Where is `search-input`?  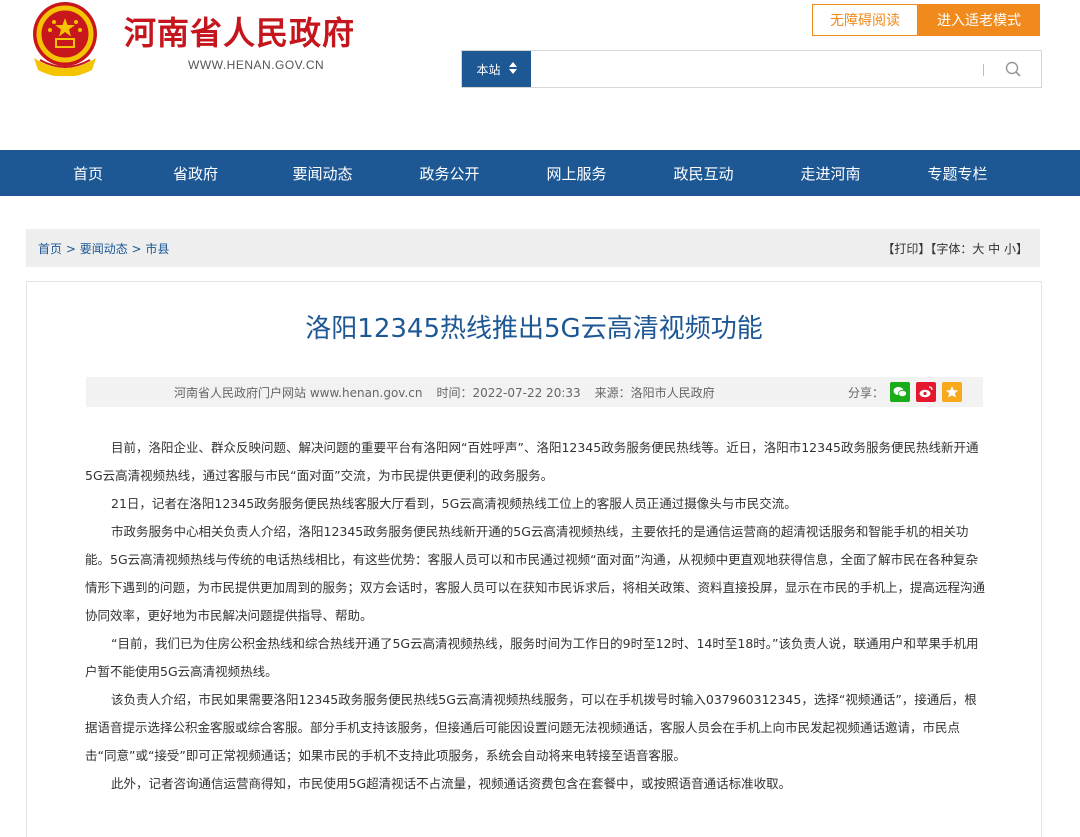 search-input is located at coordinates (752, 69).